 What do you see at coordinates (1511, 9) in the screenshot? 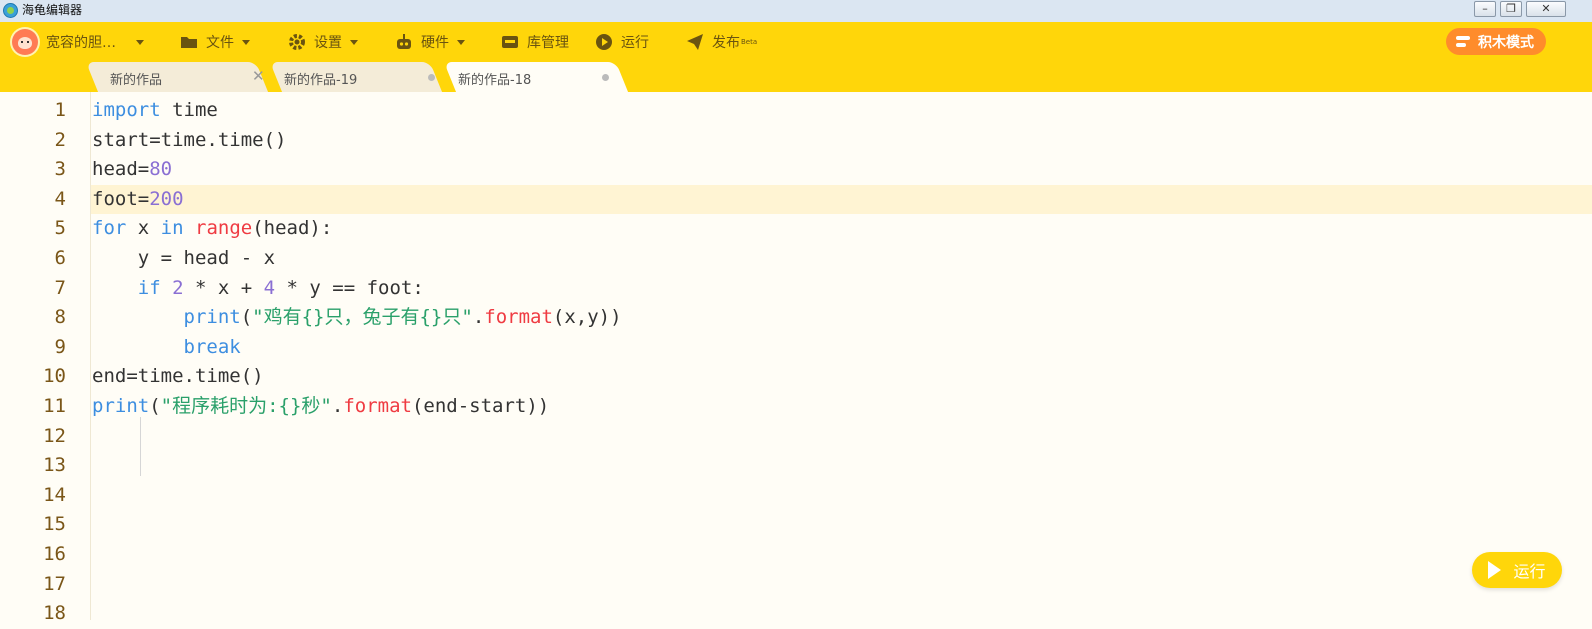
I see `maximize-button: ❐` at bounding box center [1511, 9].